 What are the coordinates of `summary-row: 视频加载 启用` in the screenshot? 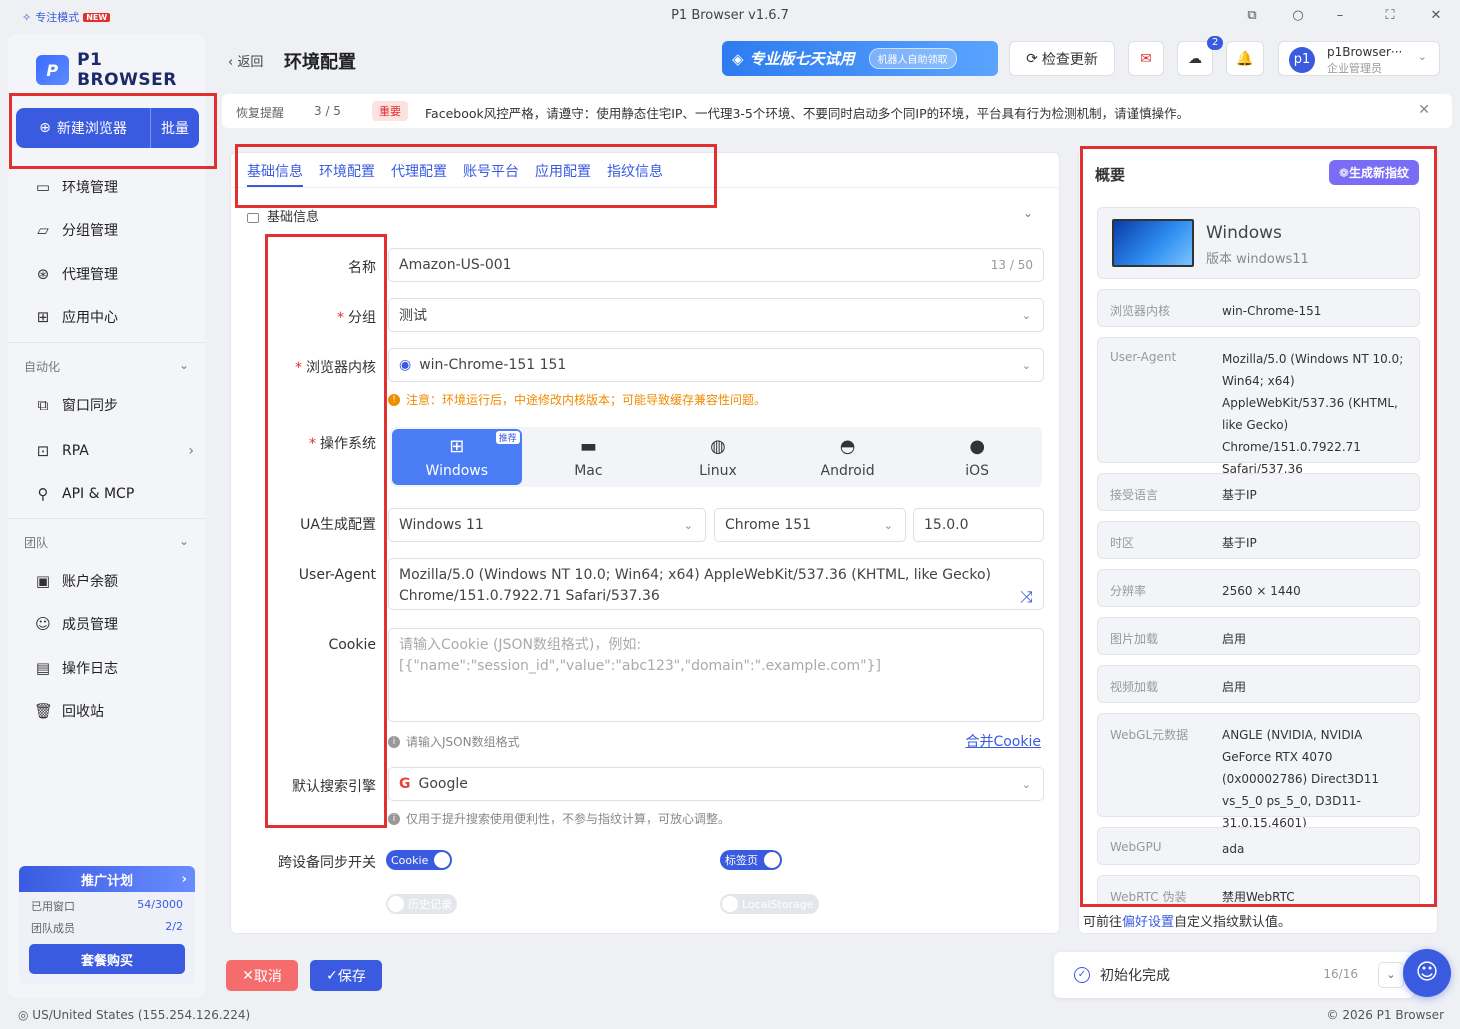 It's located at (1258, 684).